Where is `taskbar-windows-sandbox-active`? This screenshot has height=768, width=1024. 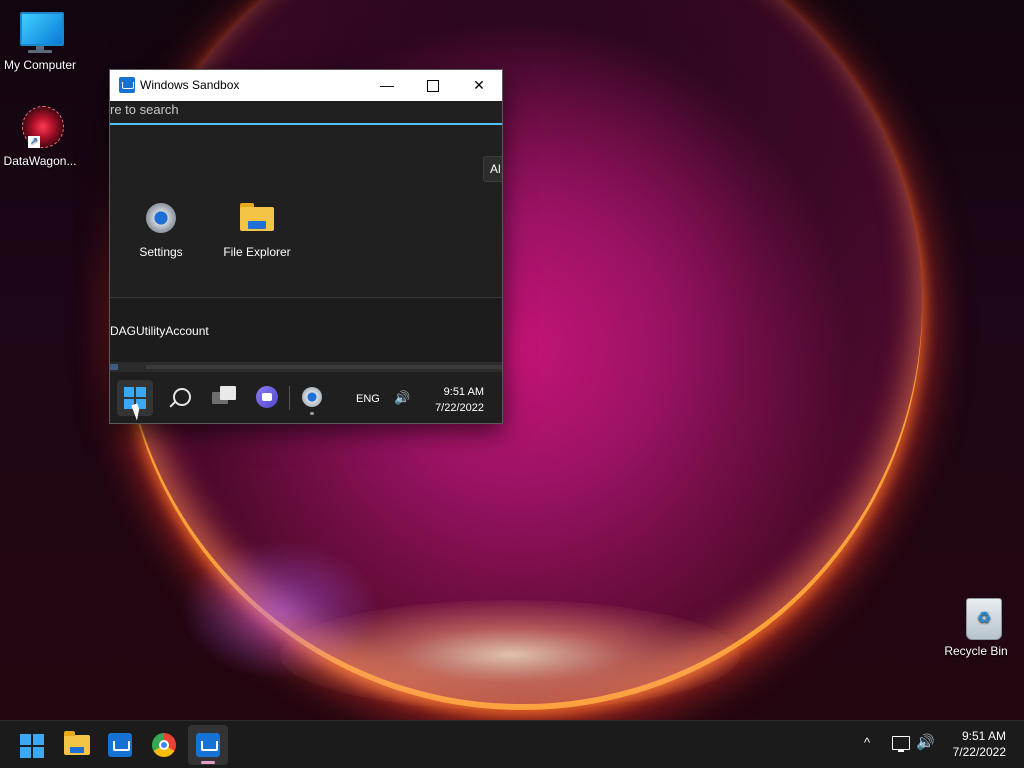 taskbar-windows-sandbox-active is located at coordinates (208, 745).